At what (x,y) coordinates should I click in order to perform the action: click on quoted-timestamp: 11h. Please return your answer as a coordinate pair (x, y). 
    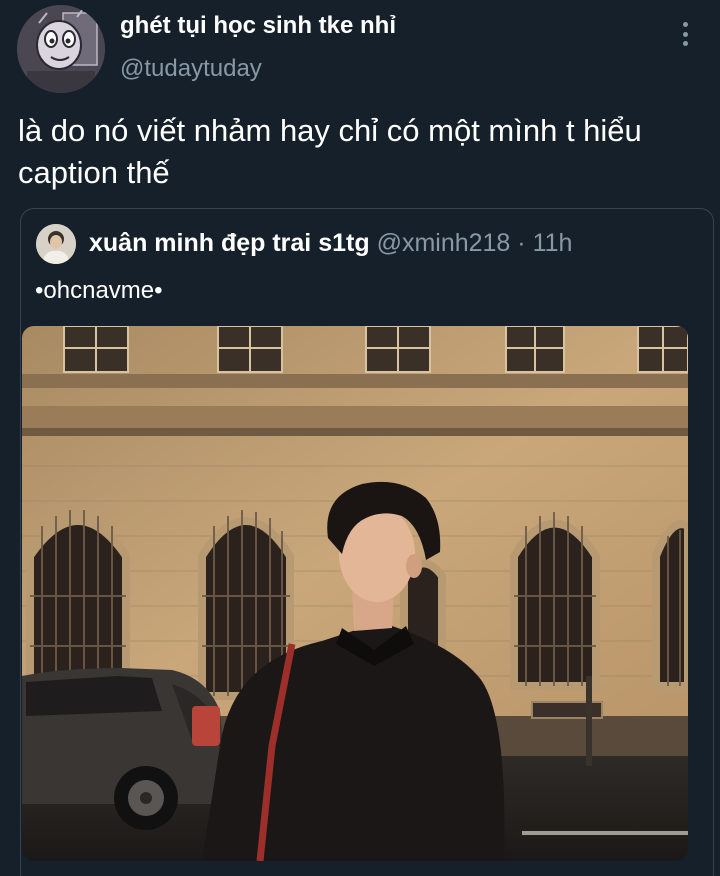
    Looking at the image, I should click on (553, 243).